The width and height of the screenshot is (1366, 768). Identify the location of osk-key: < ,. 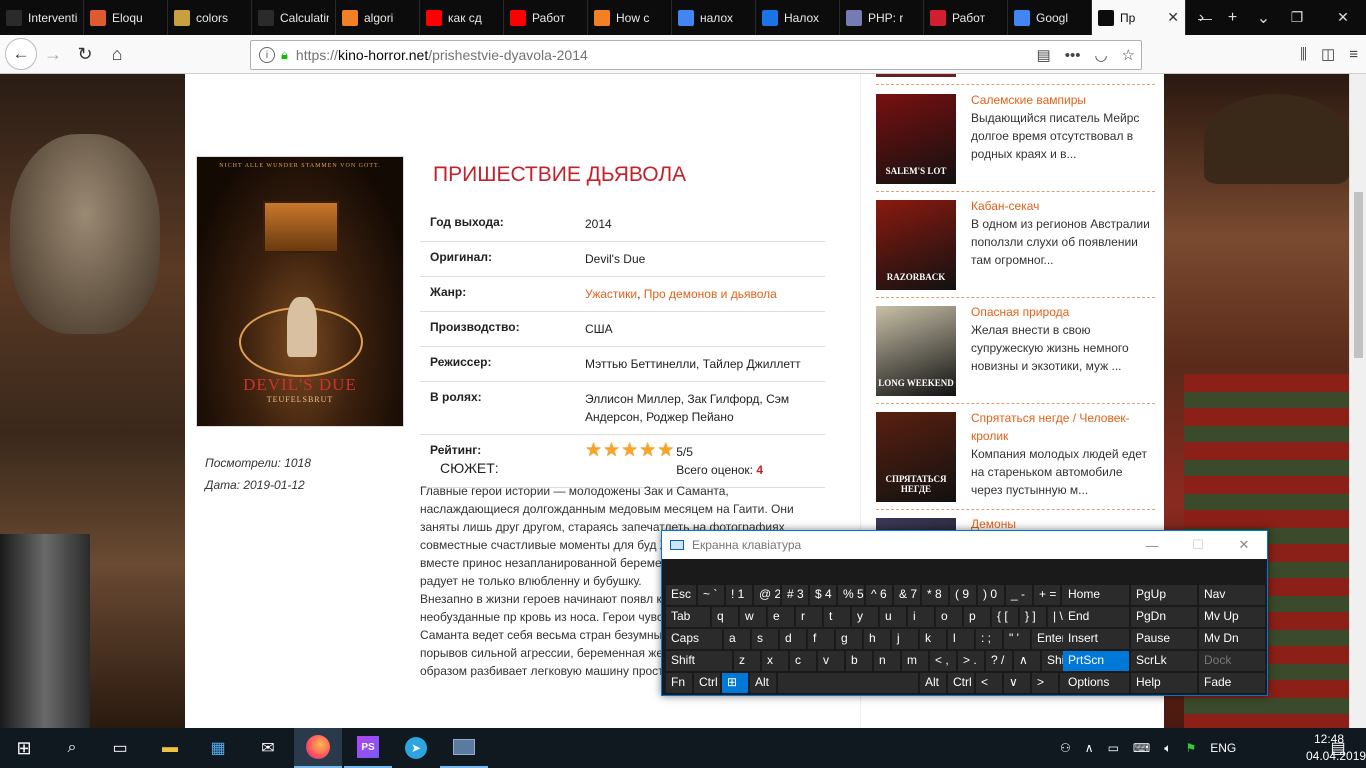
(943, 661).